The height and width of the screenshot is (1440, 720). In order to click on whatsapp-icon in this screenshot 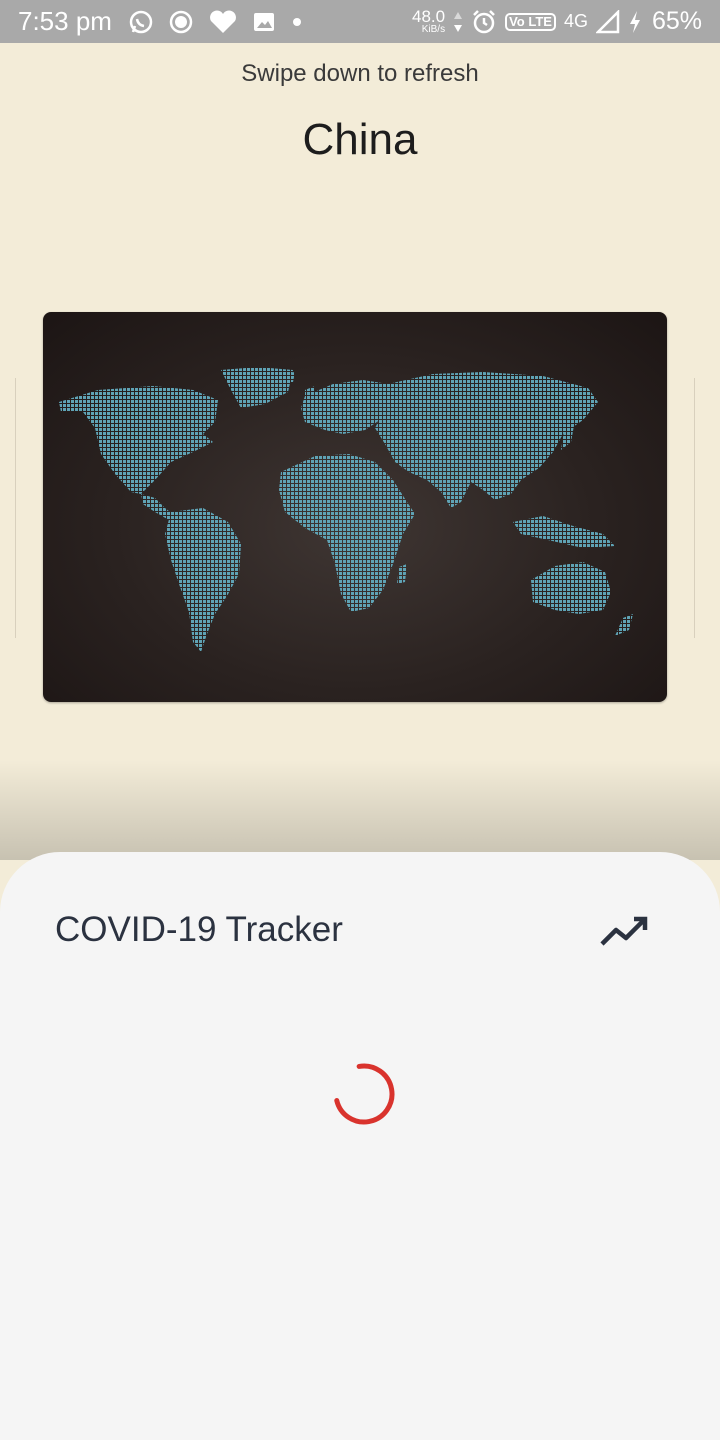, I will do `click(141, 21)`.